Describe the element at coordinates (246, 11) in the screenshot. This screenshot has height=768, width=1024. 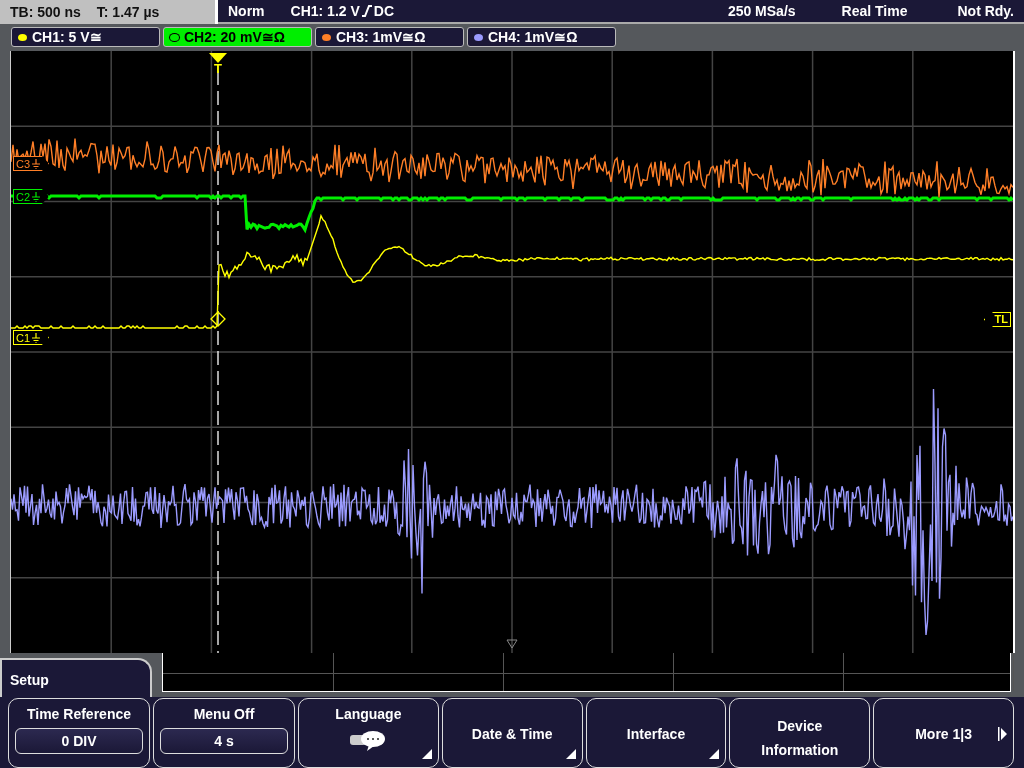
I see `trigger-mode: Norm` at that location.